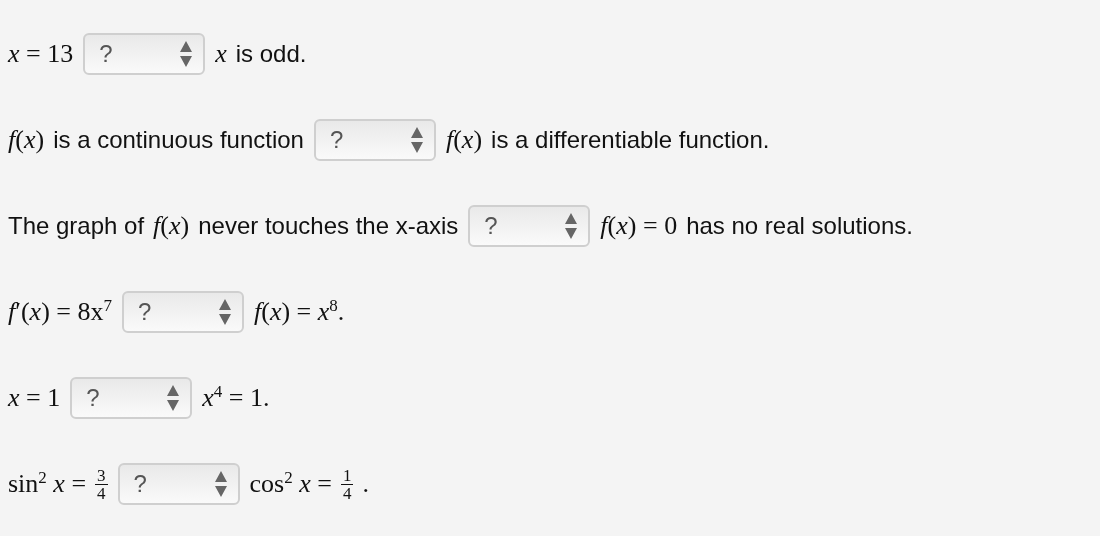 The width and height of the screenshot is (1100, 536). Describe the element at coordinates (60, 312) in the screenshot. I see `math-expression: f′(x) = 8x$^{7}$` at that location.